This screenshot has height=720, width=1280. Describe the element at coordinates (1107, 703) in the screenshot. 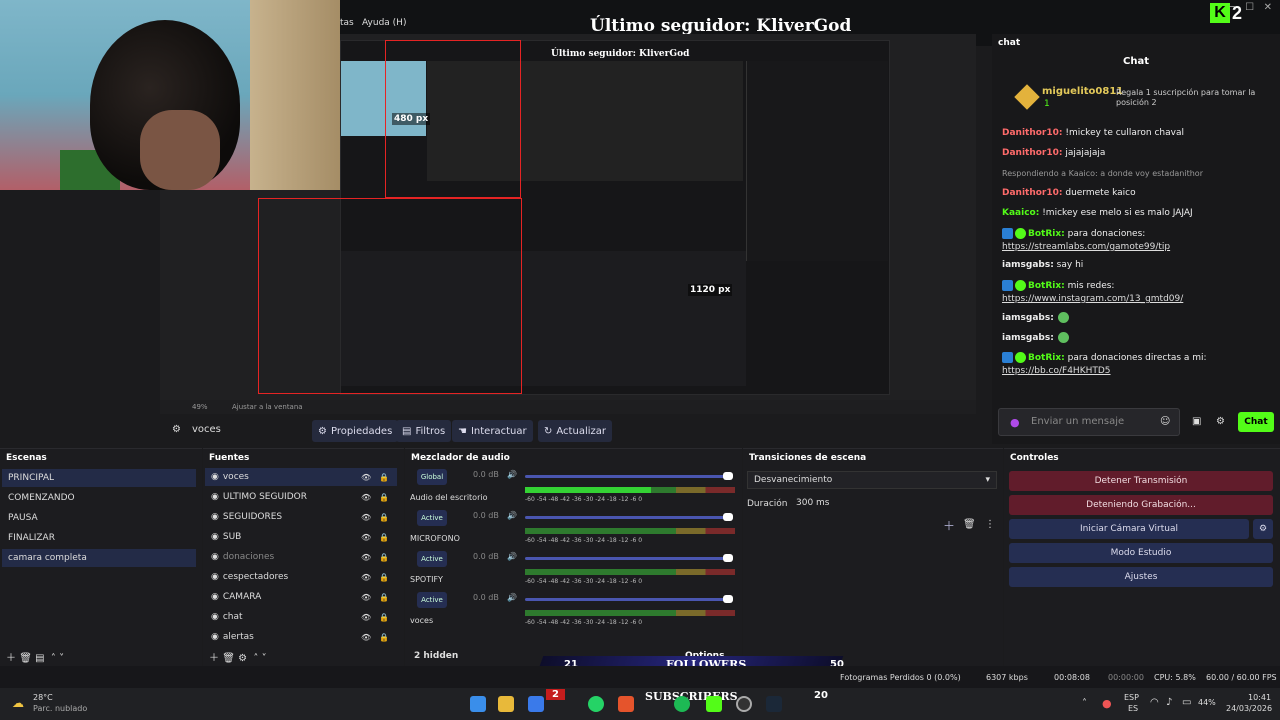

I see `mic-tray-icon: ●` at that location.